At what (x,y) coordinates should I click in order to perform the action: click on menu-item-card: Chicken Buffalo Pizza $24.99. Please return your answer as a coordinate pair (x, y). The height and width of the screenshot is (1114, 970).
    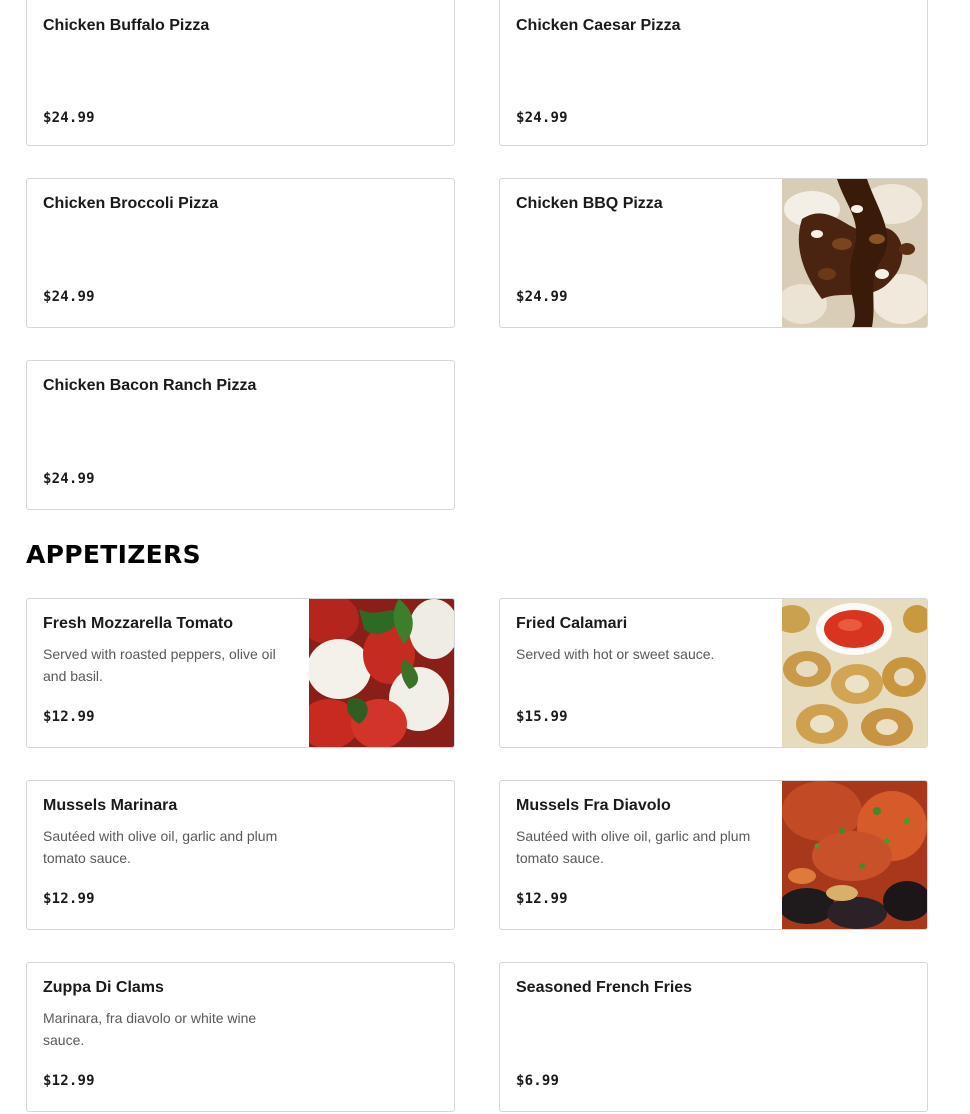
    Looking at the image, I should click on (240, 73).